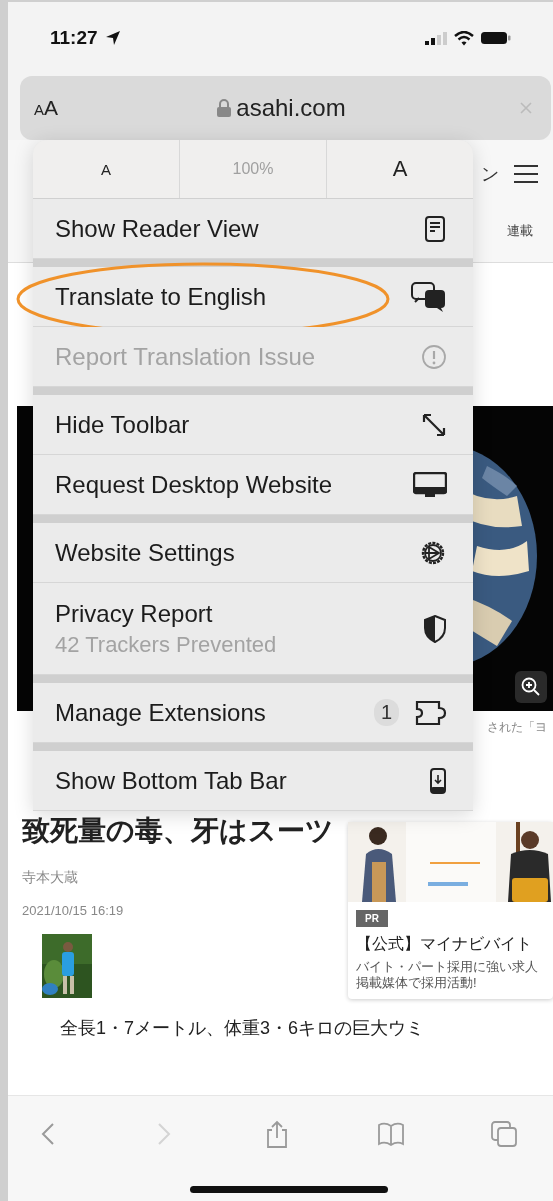 The width and height of the screenshot is (553, 1201). Describe the element at coordinates (436, 38) in the screenshot. I see `signal-icon` at that location.